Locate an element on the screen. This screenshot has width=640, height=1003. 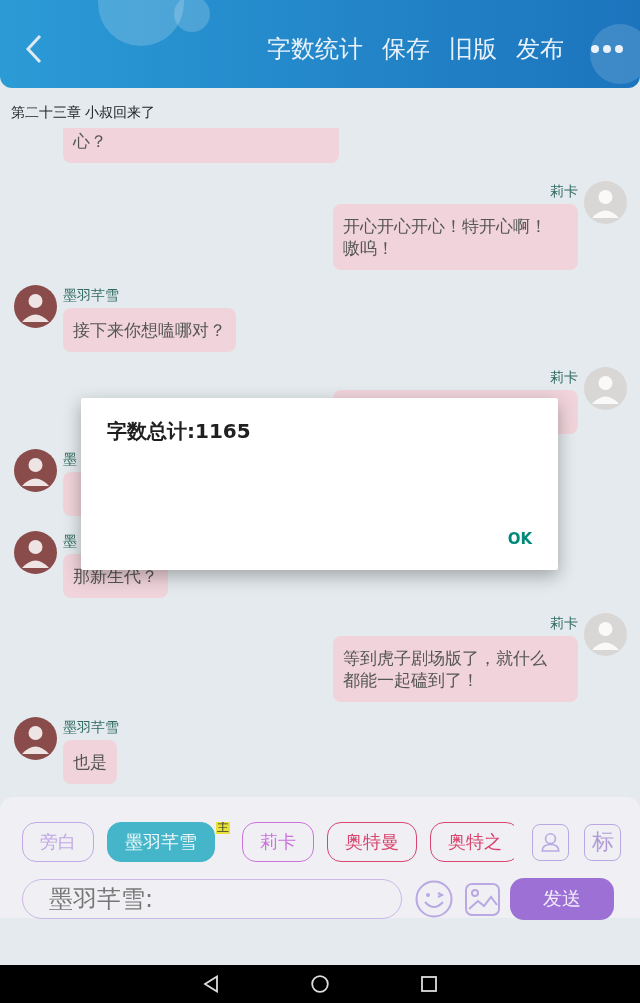
input-field: 墨羽芊雪: is located at coordinates (212, 899).